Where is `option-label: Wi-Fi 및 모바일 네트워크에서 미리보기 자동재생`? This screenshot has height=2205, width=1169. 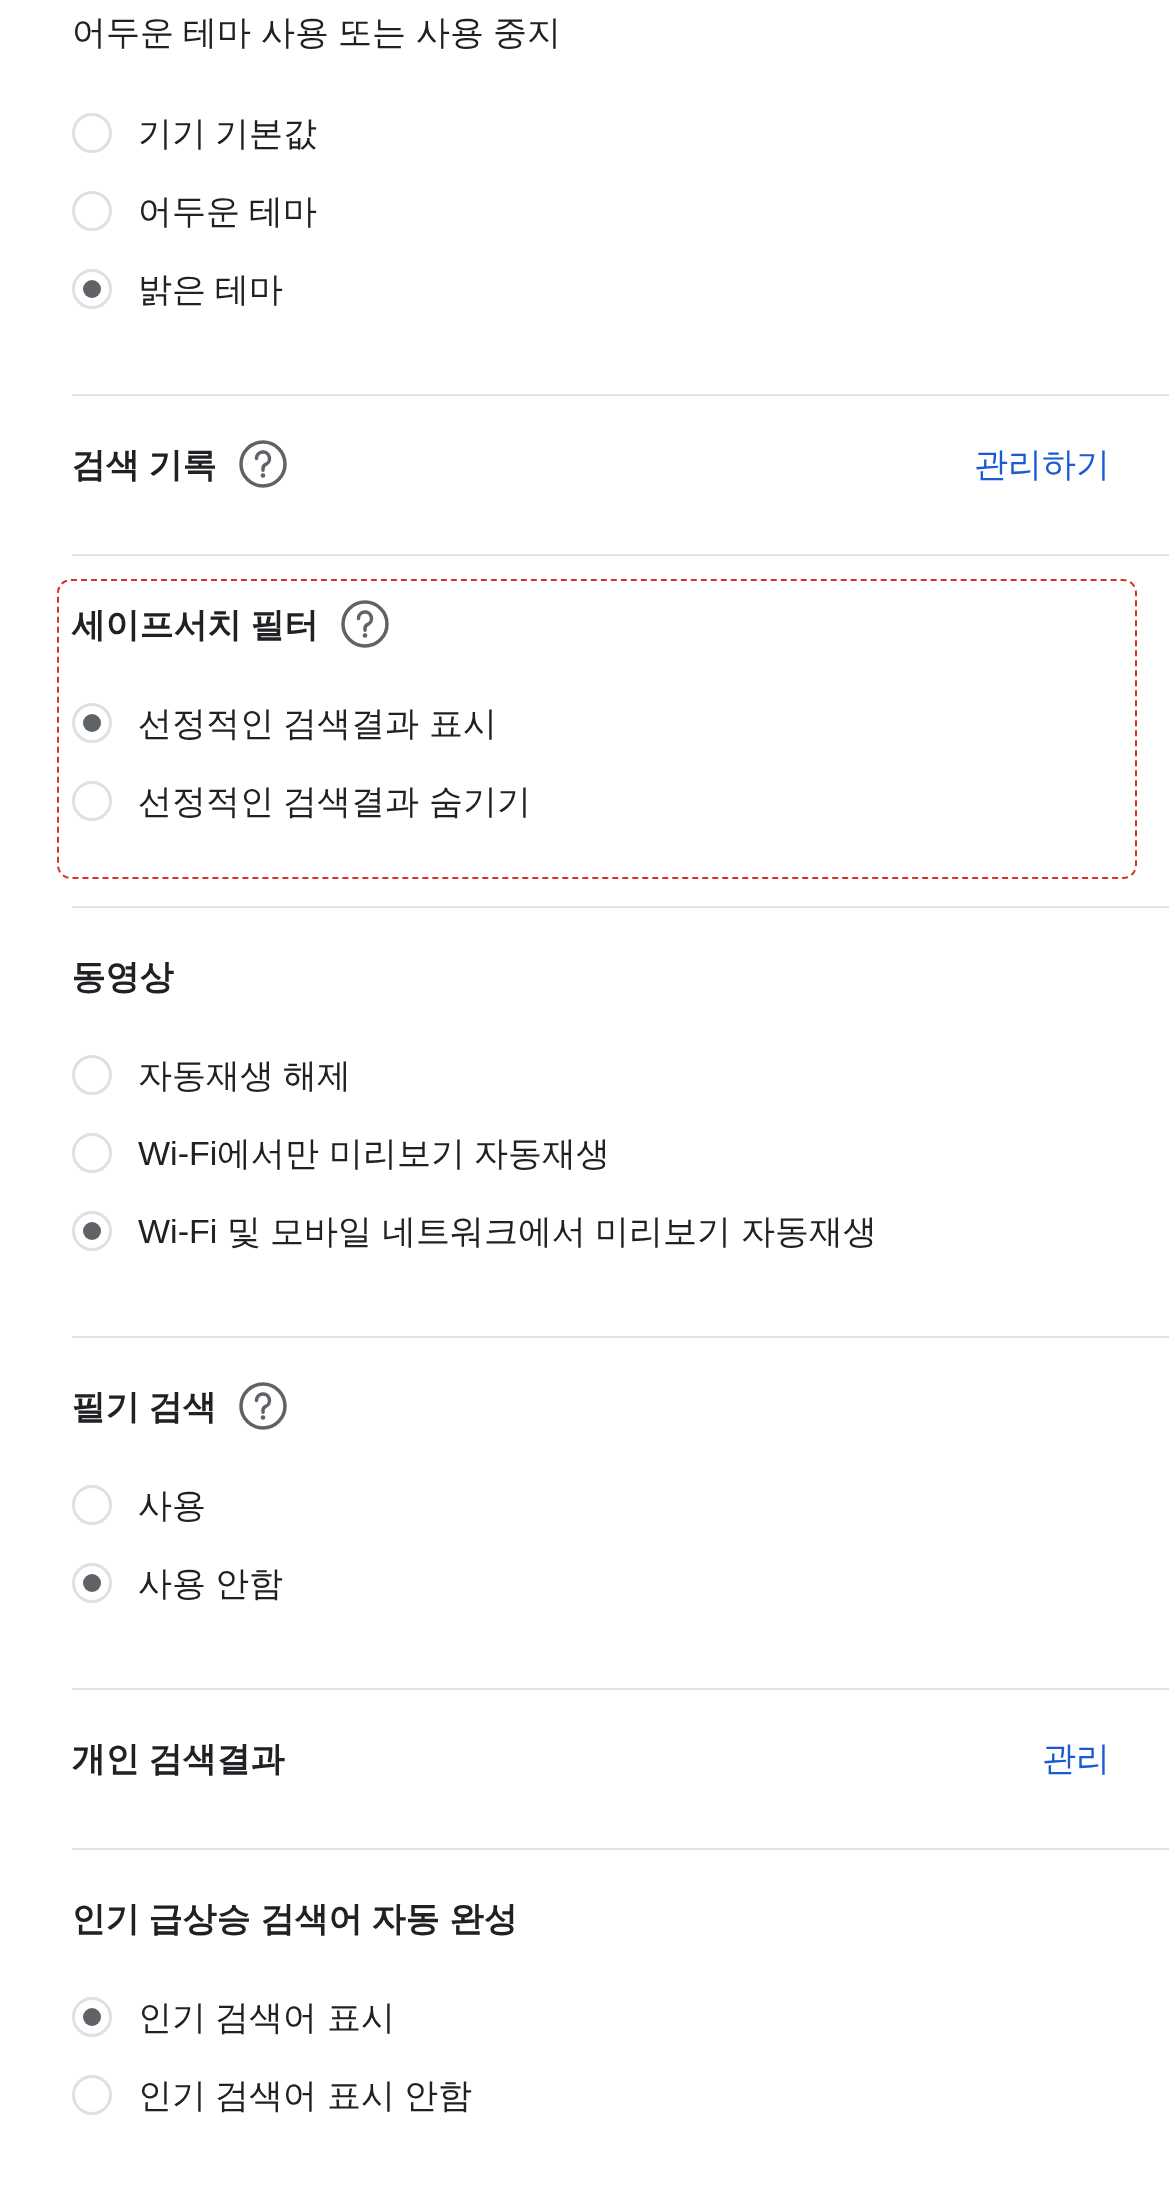
option-label: Wi-Fi 및 모바일 네트워크에서 미리보기 자동재생 is located at coordinates (507, 1231).